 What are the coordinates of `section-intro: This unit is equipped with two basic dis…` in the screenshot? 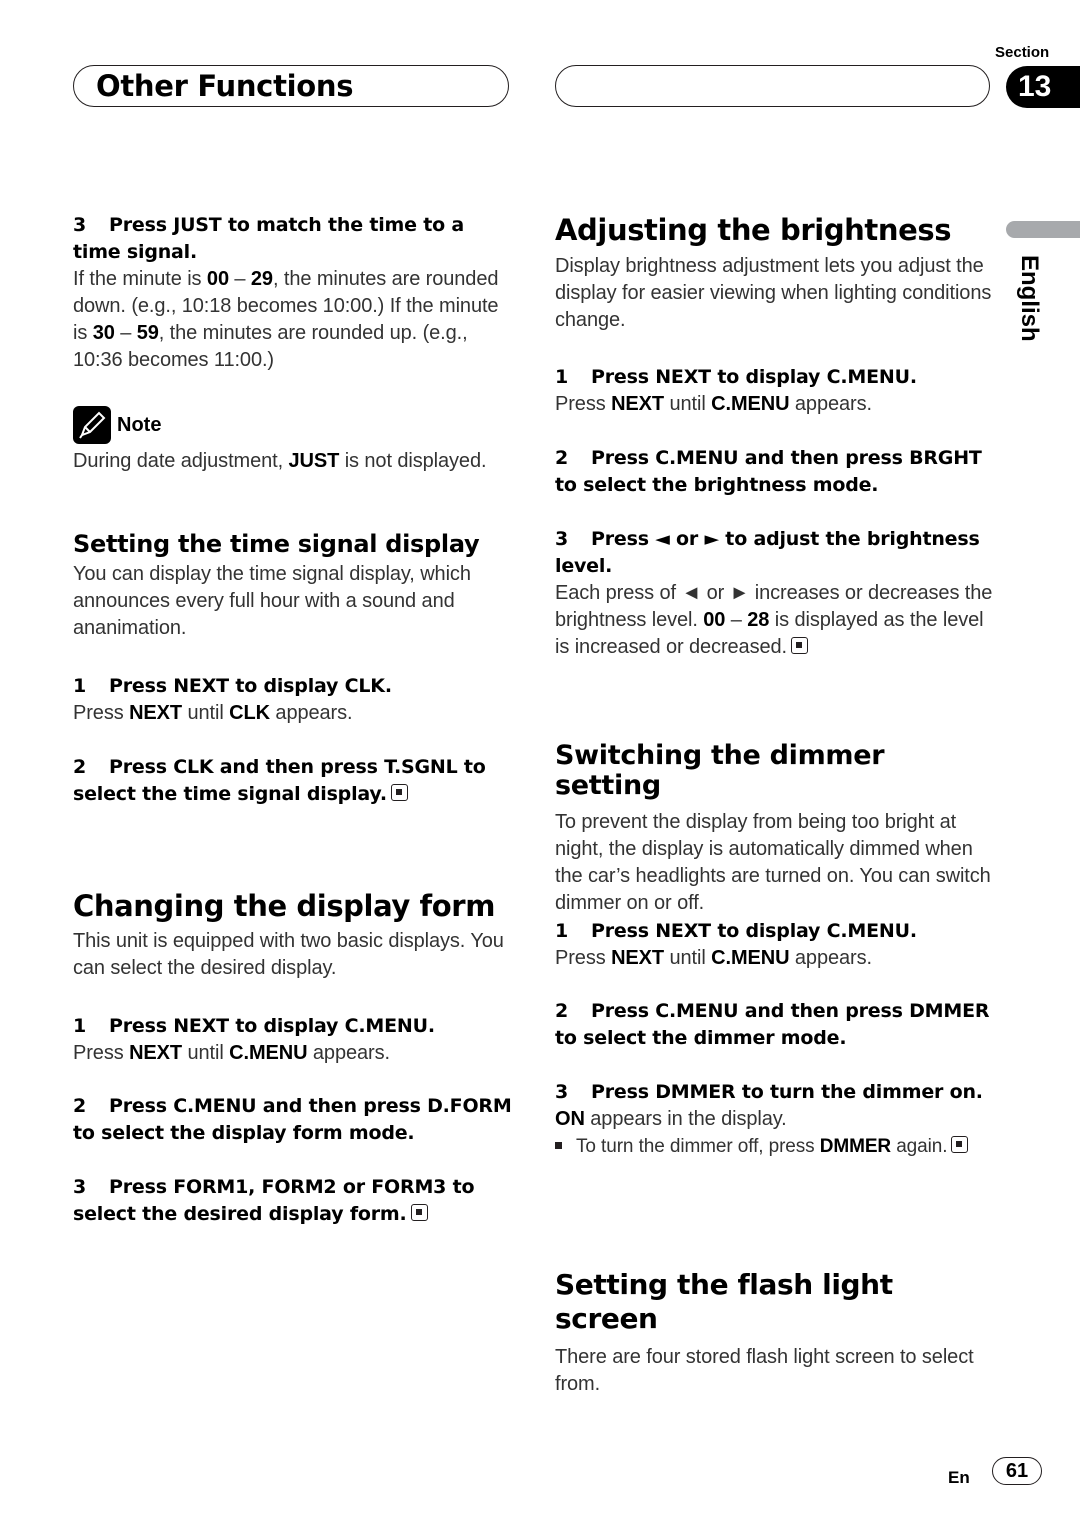 It's located at (288, 954).